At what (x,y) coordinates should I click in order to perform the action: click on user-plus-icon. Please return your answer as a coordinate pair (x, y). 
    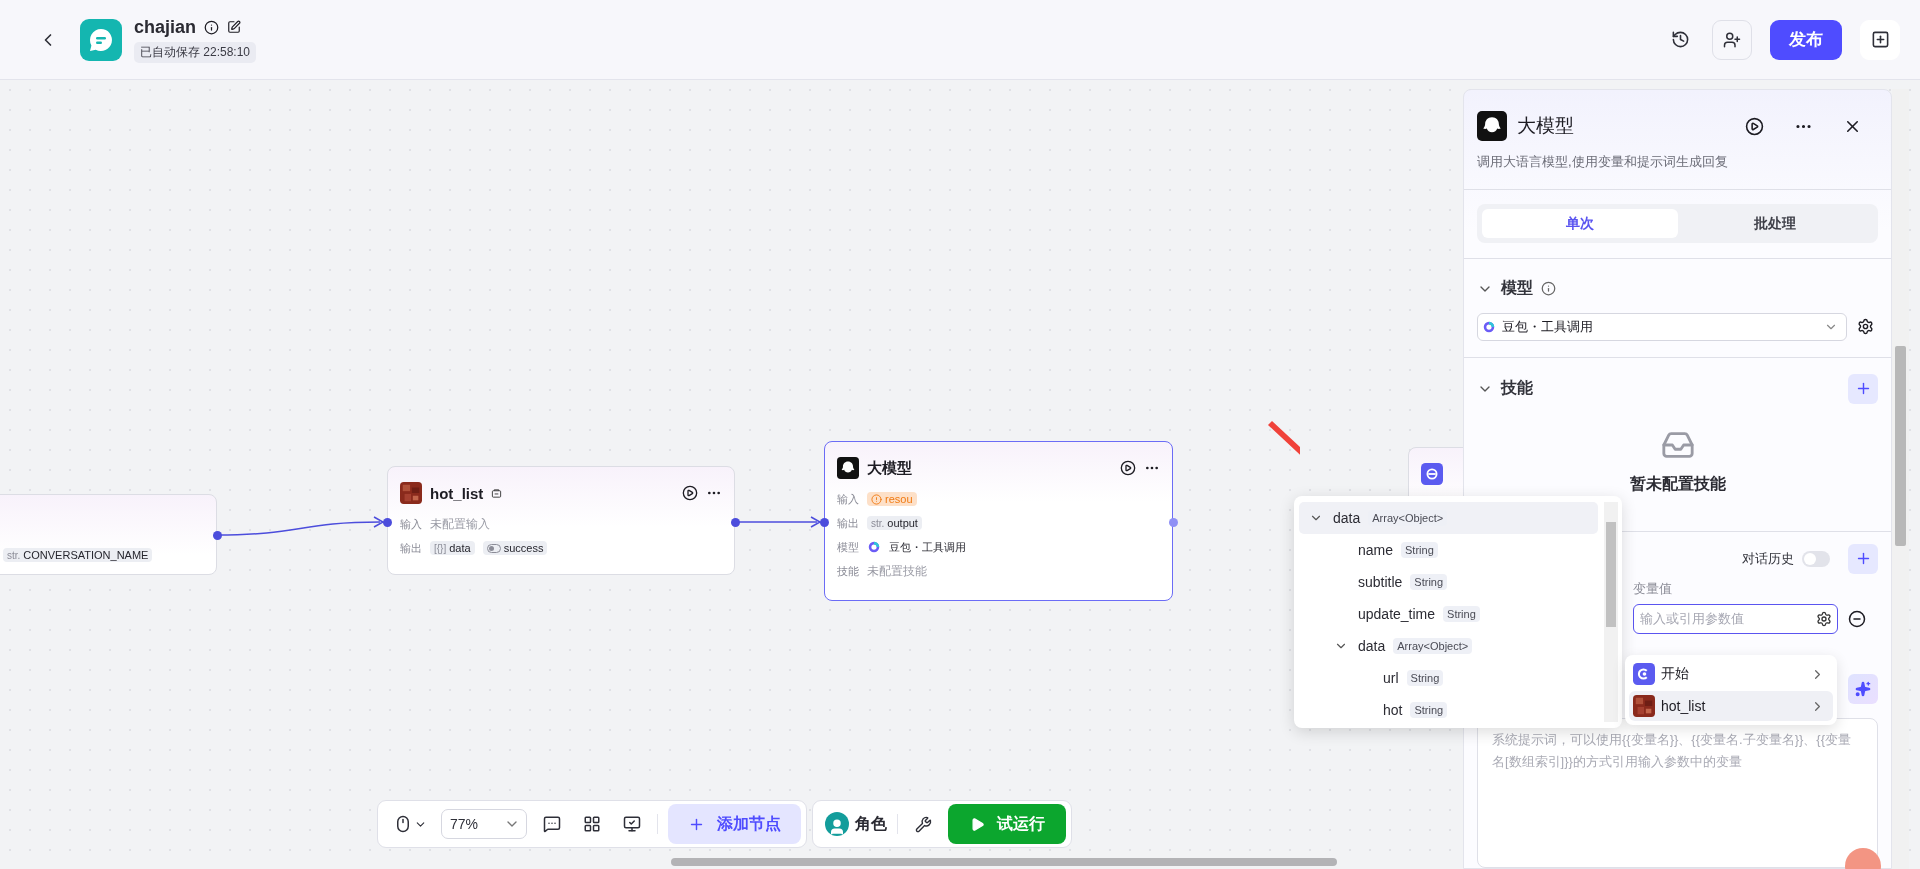
    Looking at the image, I should click on (1732, 39).